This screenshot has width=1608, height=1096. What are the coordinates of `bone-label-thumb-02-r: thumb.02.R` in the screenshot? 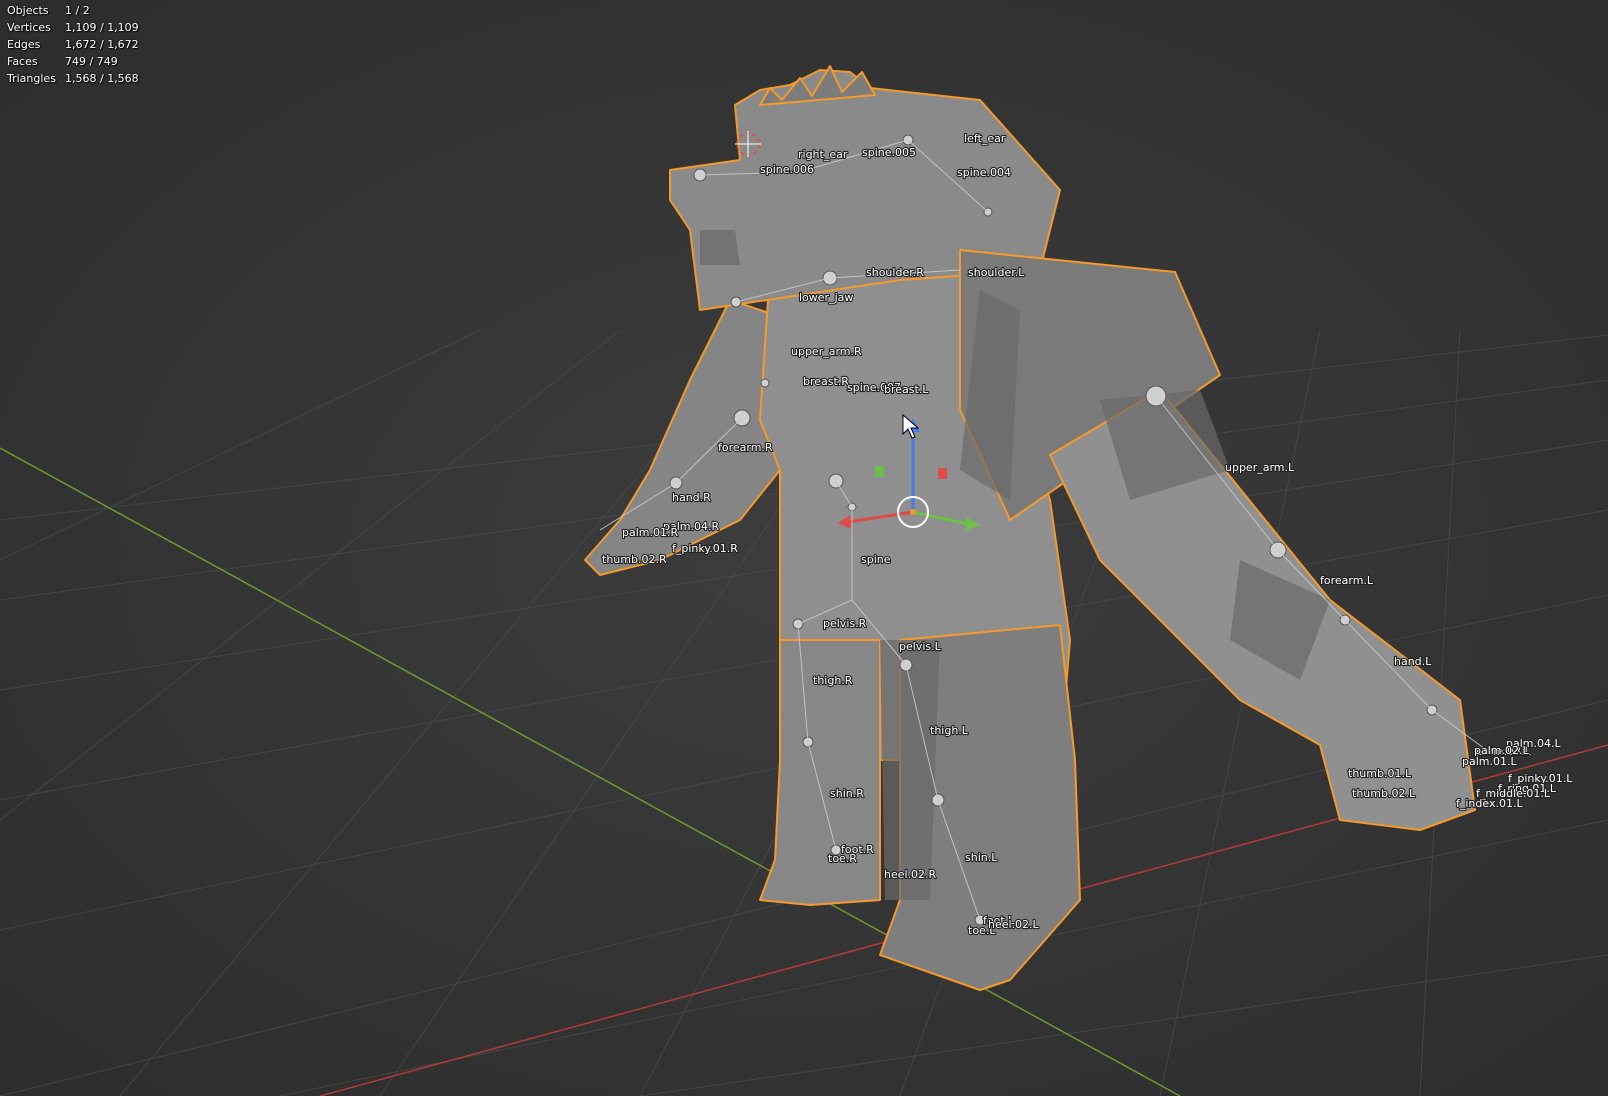 It's located at (634, 559).